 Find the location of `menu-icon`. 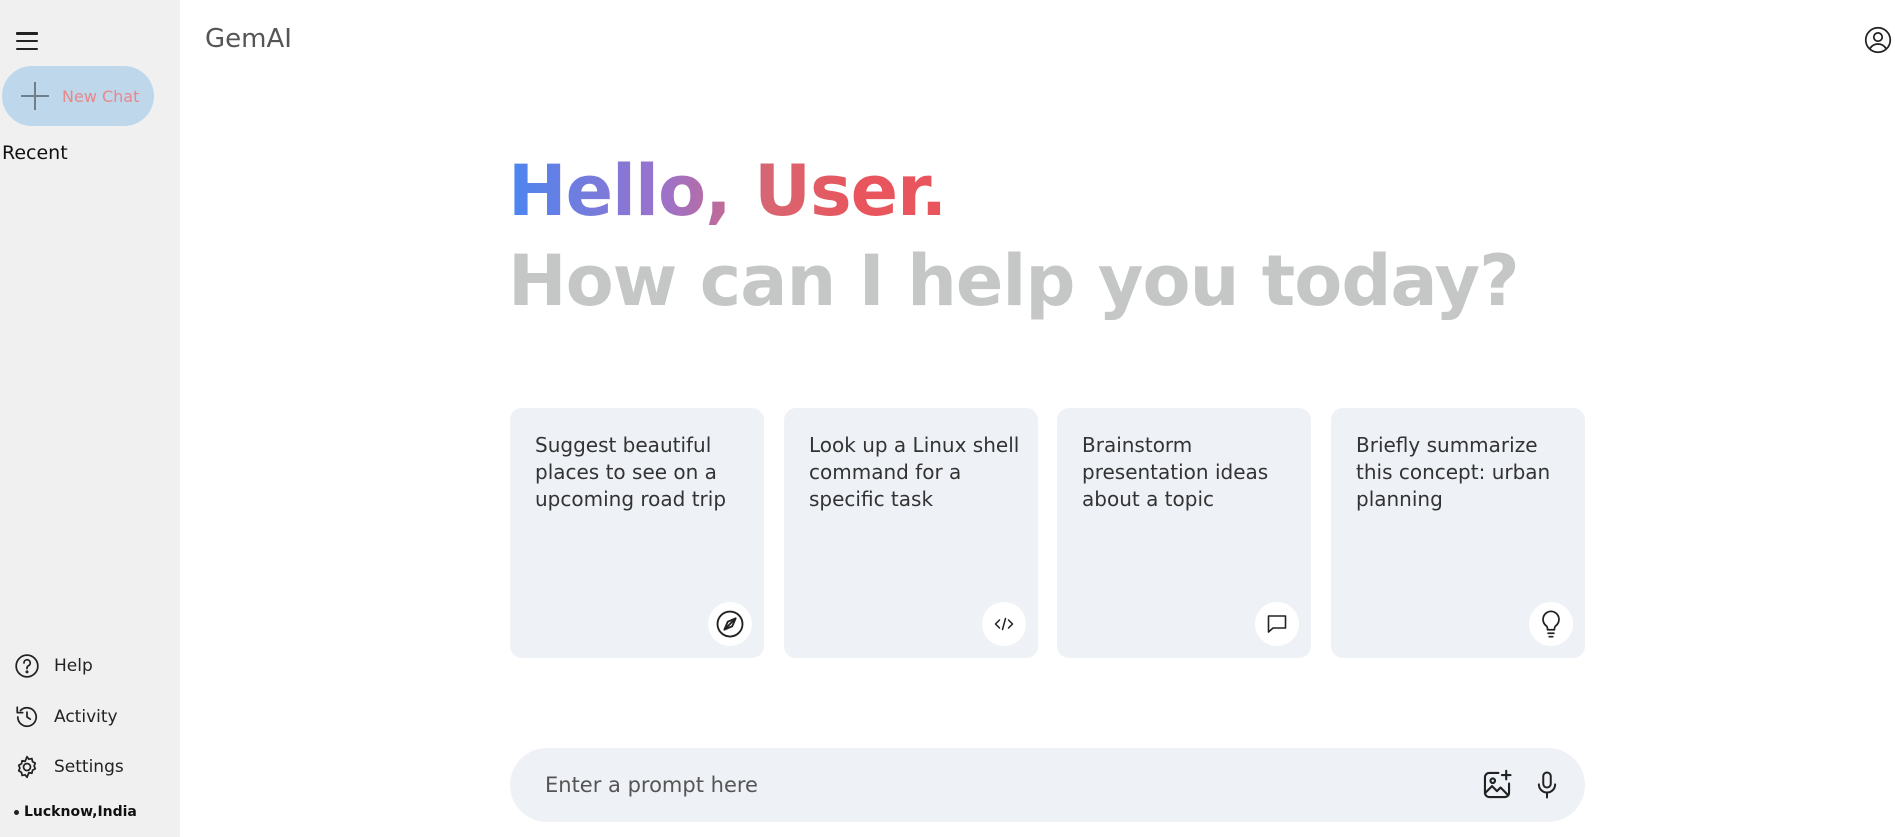

menu-icon is located at coordinates (27, 41).